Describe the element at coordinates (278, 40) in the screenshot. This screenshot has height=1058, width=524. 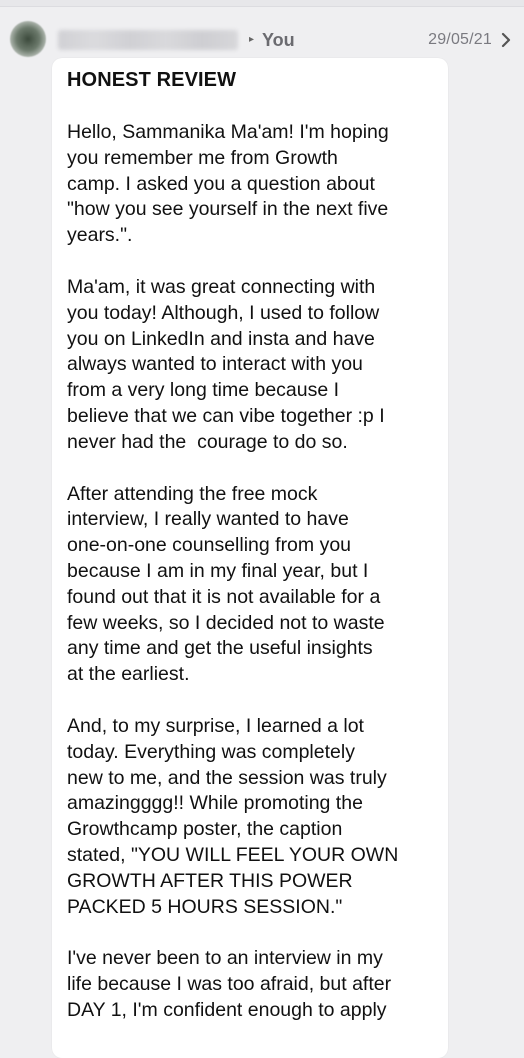
I see `recipient-label: You` at that location.